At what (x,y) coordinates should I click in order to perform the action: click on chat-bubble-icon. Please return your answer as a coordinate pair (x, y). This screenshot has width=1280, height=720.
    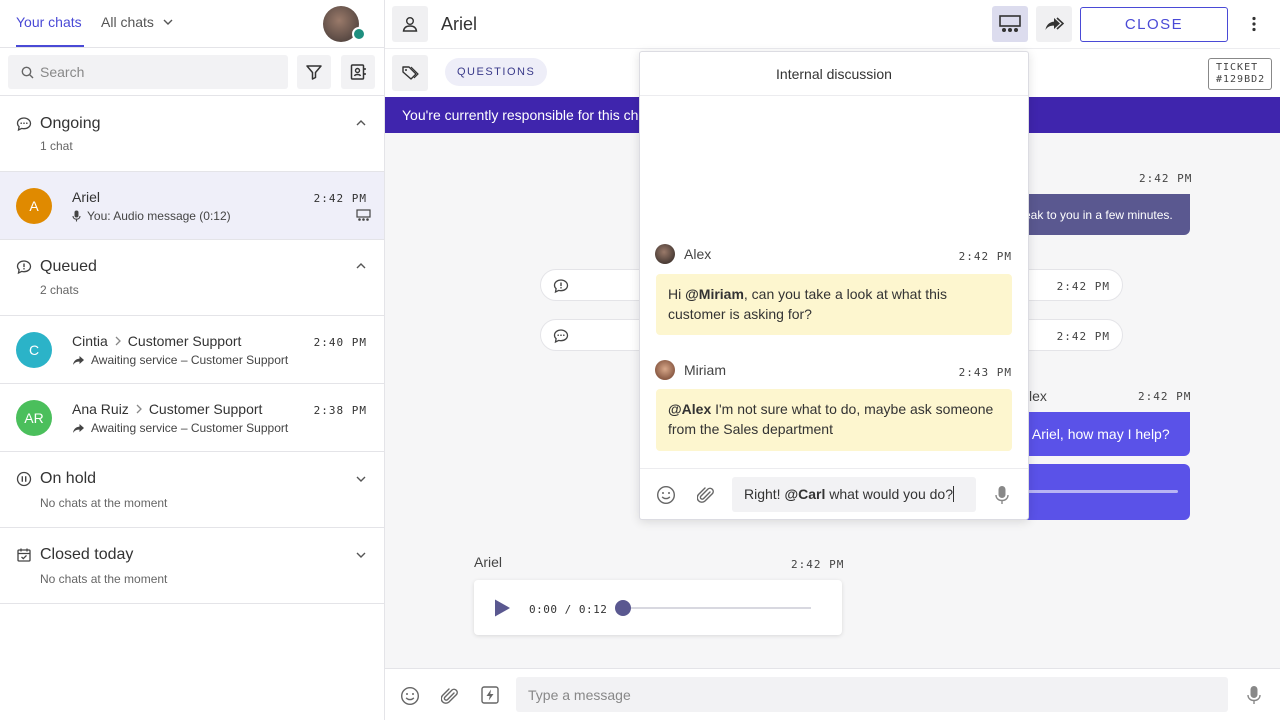
    Looking at the image, I should click on (561, 336).